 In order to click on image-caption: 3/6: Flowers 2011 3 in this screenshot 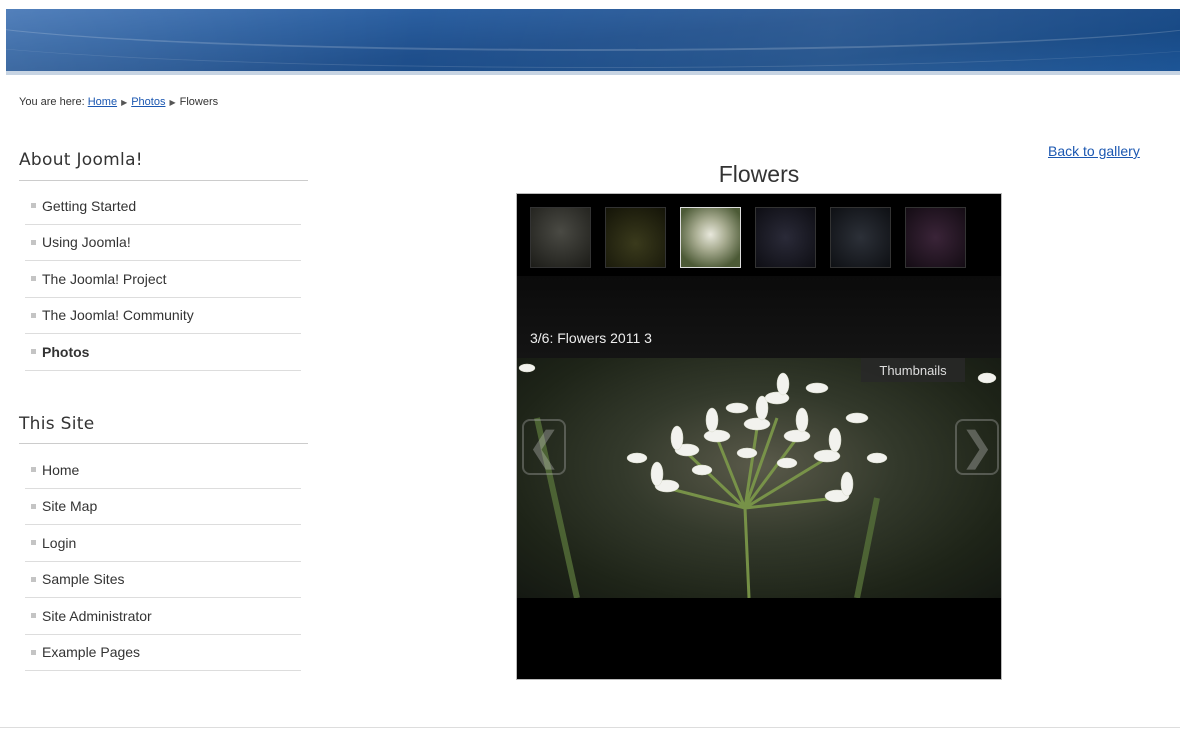, I will do `click(591, 338)`.